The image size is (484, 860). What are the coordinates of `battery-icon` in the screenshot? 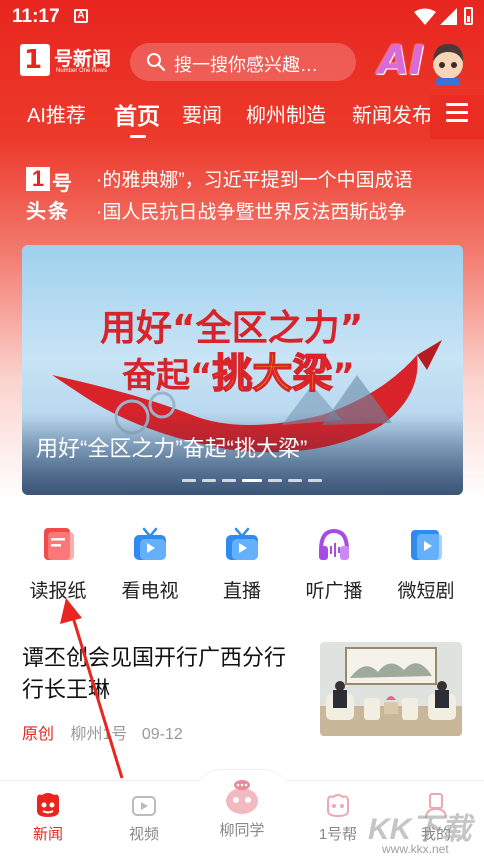 It's located at (468, 16).